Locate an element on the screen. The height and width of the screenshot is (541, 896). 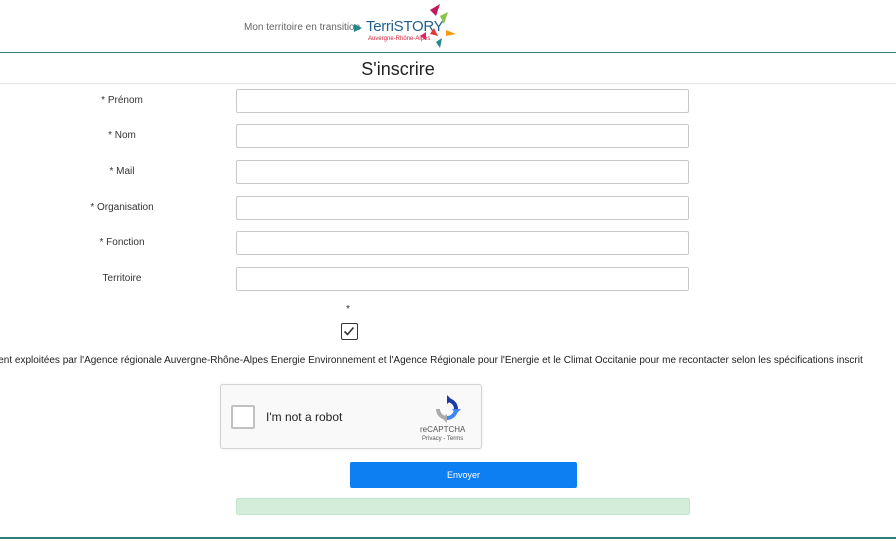
field-row-territoire: Territoire is located at coordinates (448, 280).